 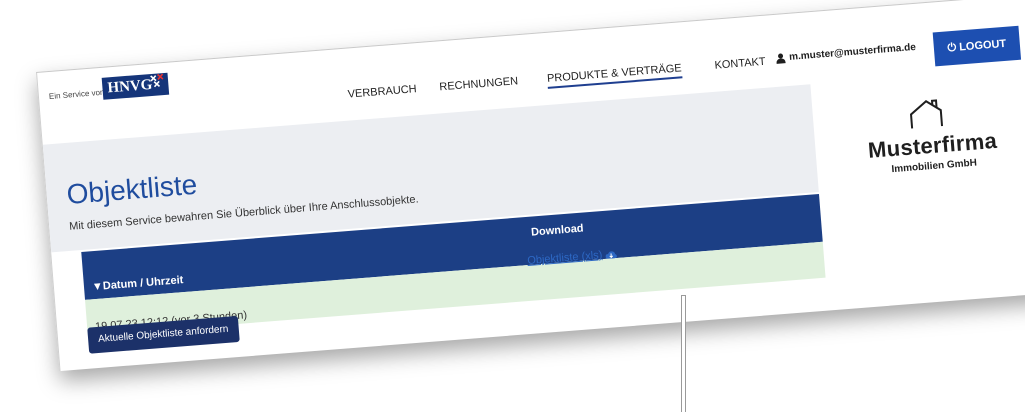 What do you see at coordinates (138, 283) in the screenshot?
I see `column-date-header: ▼Datum / Uhrzeit` at bounding box center [138, 283].